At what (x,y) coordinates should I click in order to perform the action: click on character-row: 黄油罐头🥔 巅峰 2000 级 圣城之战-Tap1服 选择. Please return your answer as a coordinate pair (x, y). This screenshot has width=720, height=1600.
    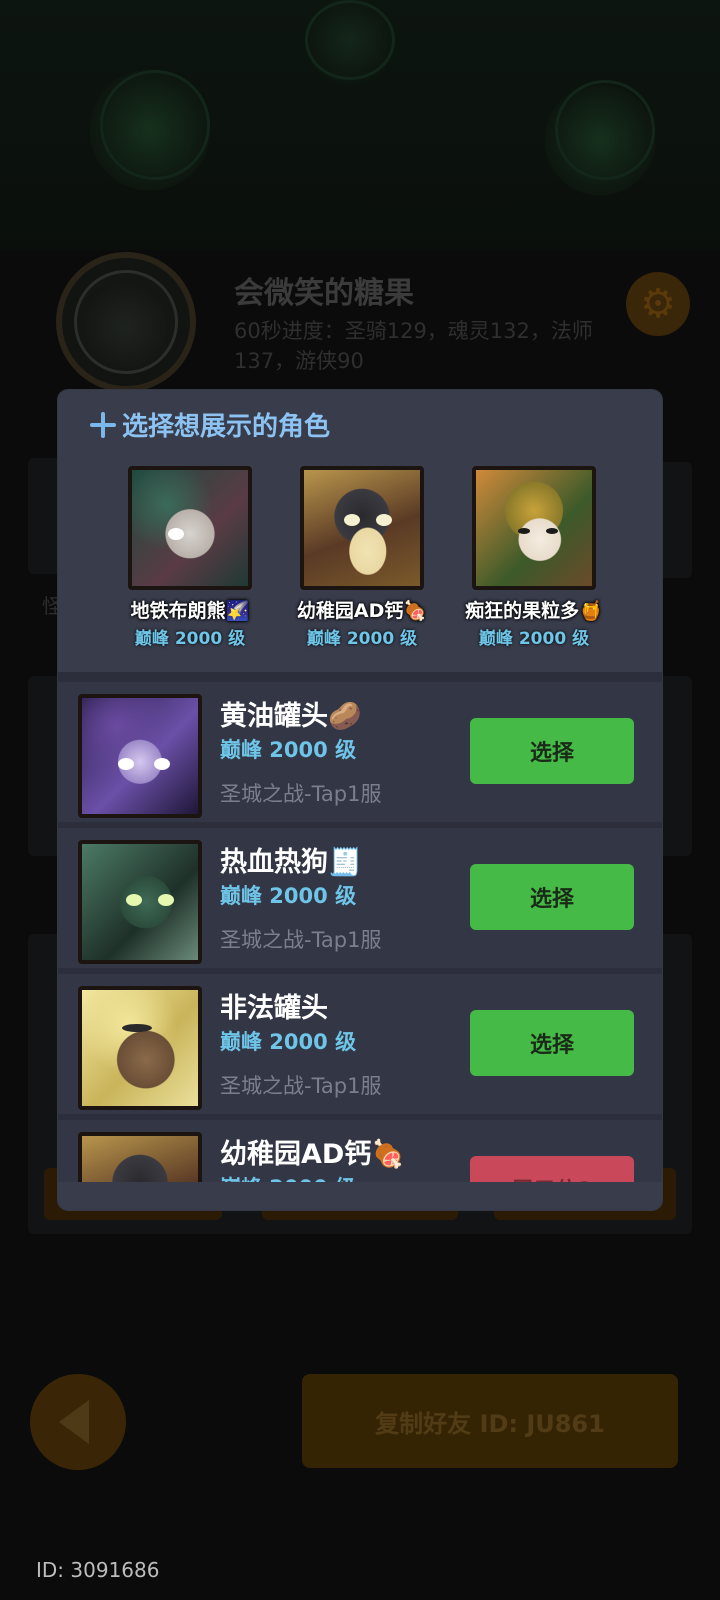
    Looking at the image, I should click on (360, 752).